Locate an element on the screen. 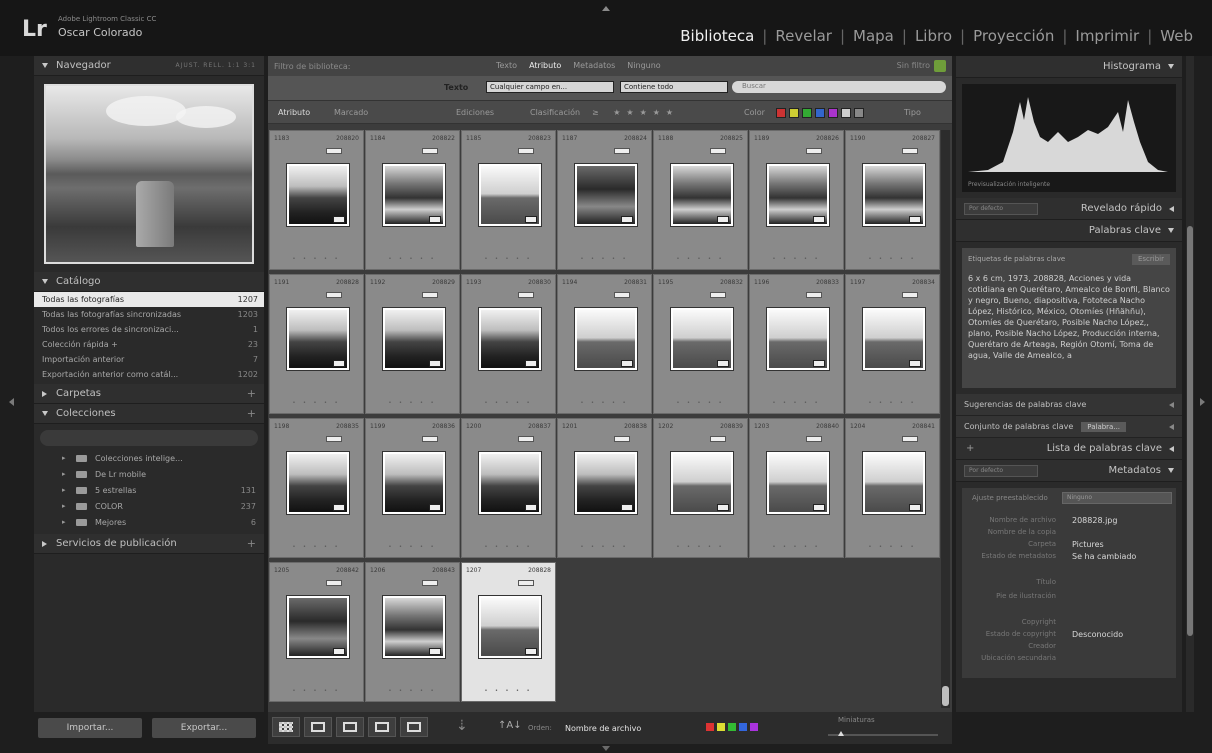 Image resolution: width=1212 pixels, height=753 pixels. catalog-item: Importación anterior 7 is located at coordinates (149, 359).